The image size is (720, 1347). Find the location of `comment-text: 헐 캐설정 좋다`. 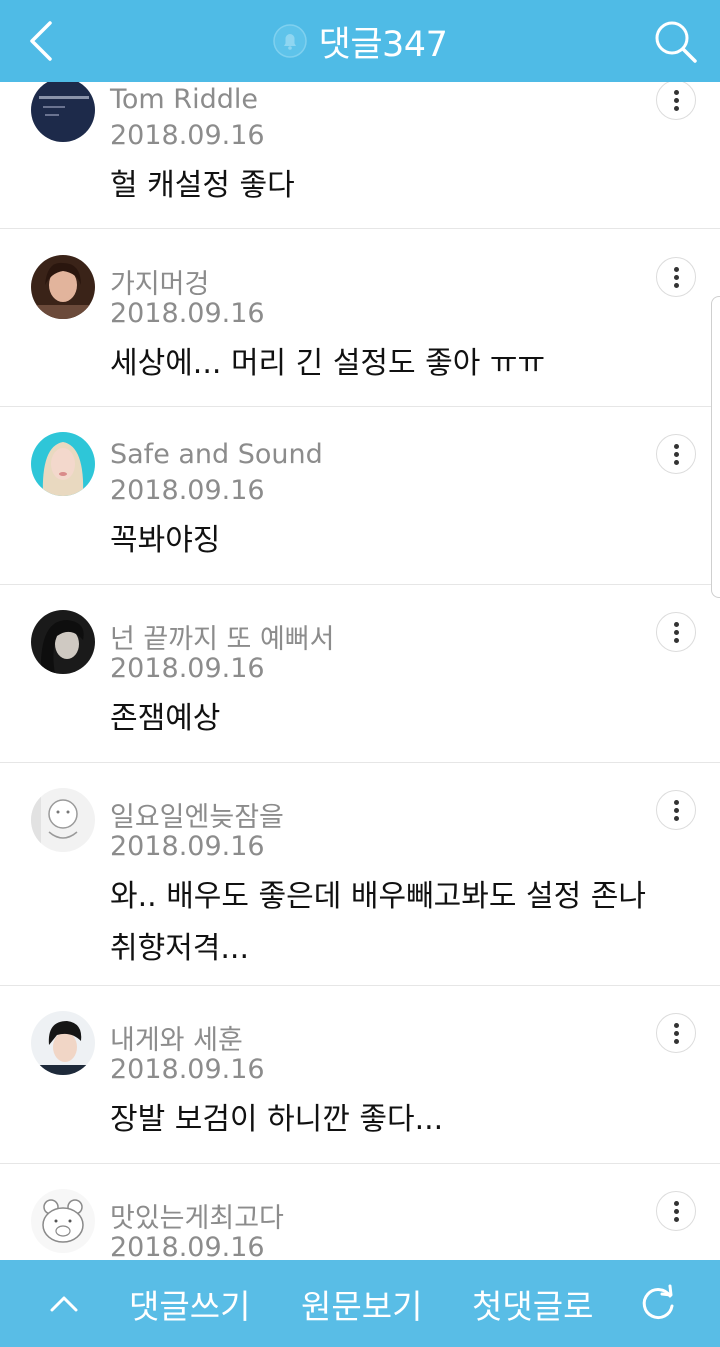

comment-text: 헐 캐설정 좋다 is located at coordinates (202, 185).